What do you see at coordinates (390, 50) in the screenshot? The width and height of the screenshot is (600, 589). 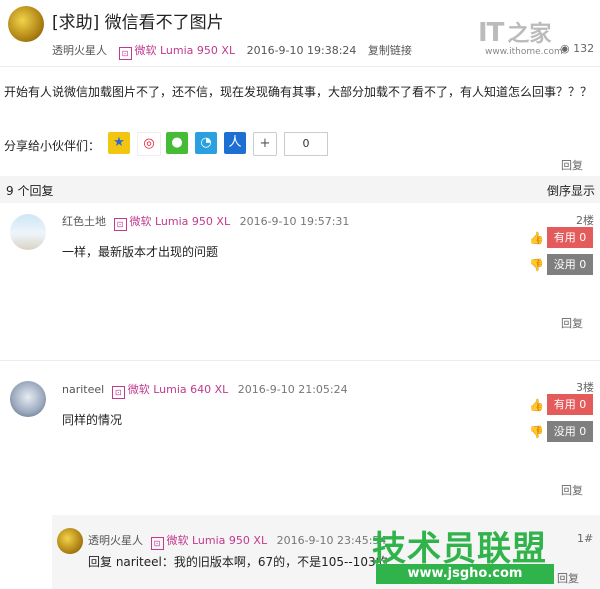 I see `copy-link-button: 复制链接` at bounding box center [390, 50].